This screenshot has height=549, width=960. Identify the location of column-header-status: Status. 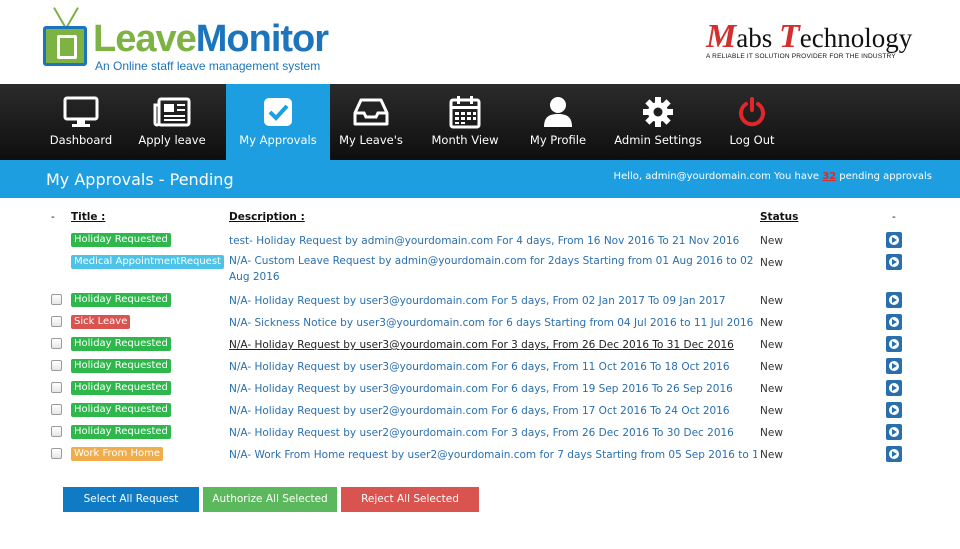
(779, 217).